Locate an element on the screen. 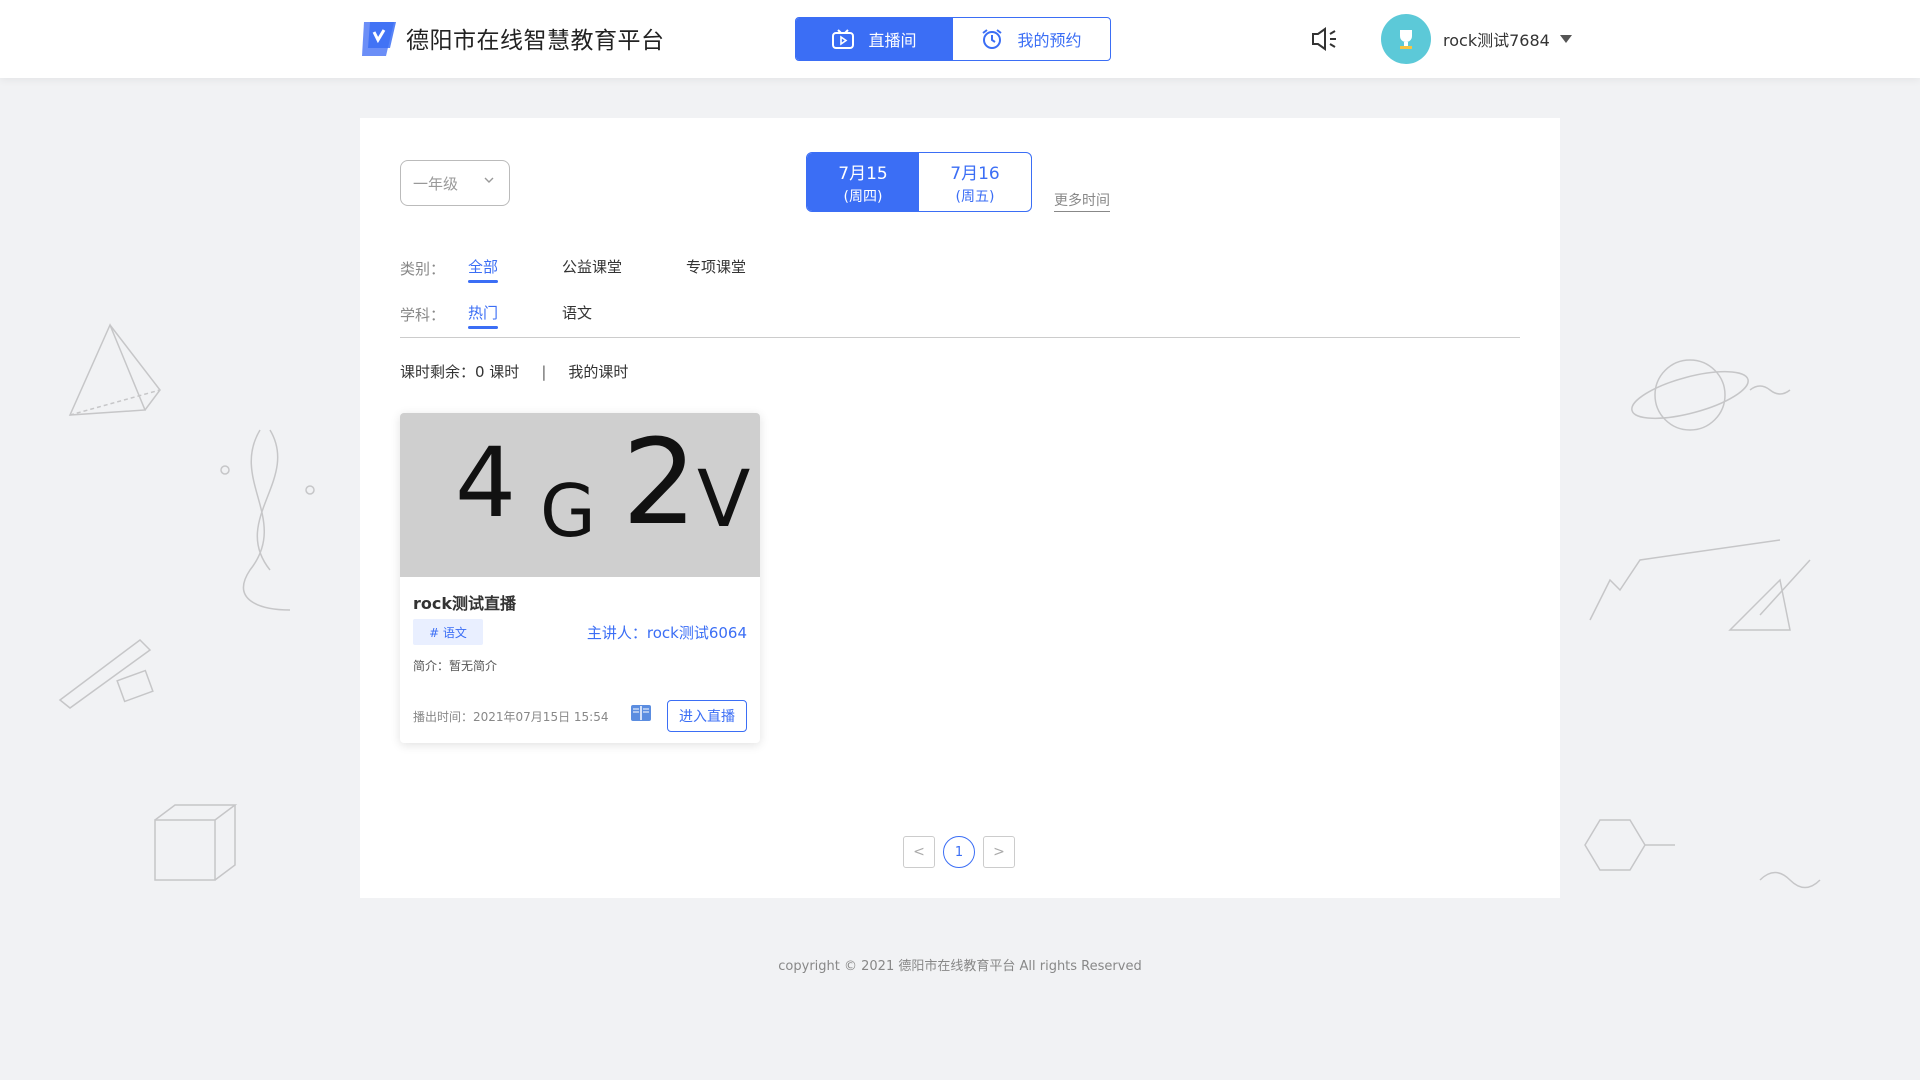  pencil-doodle is located at coordinates (106, 674).